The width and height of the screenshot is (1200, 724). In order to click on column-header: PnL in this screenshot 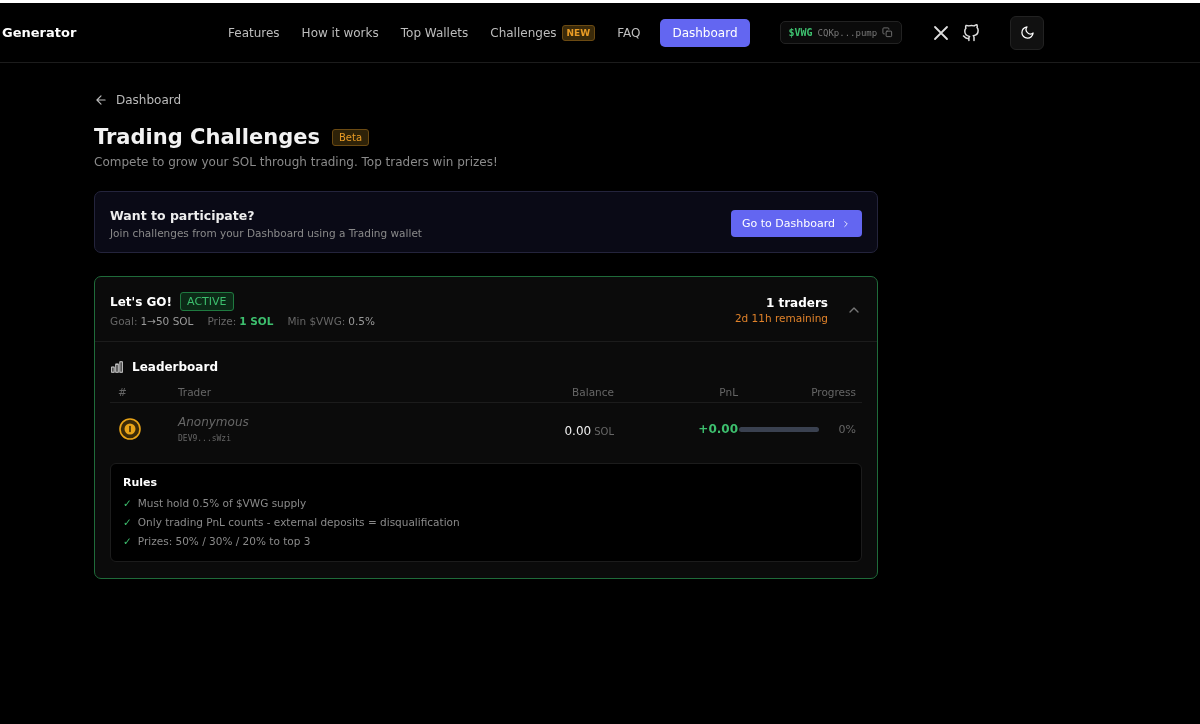, I will do `click(728, 392)`.